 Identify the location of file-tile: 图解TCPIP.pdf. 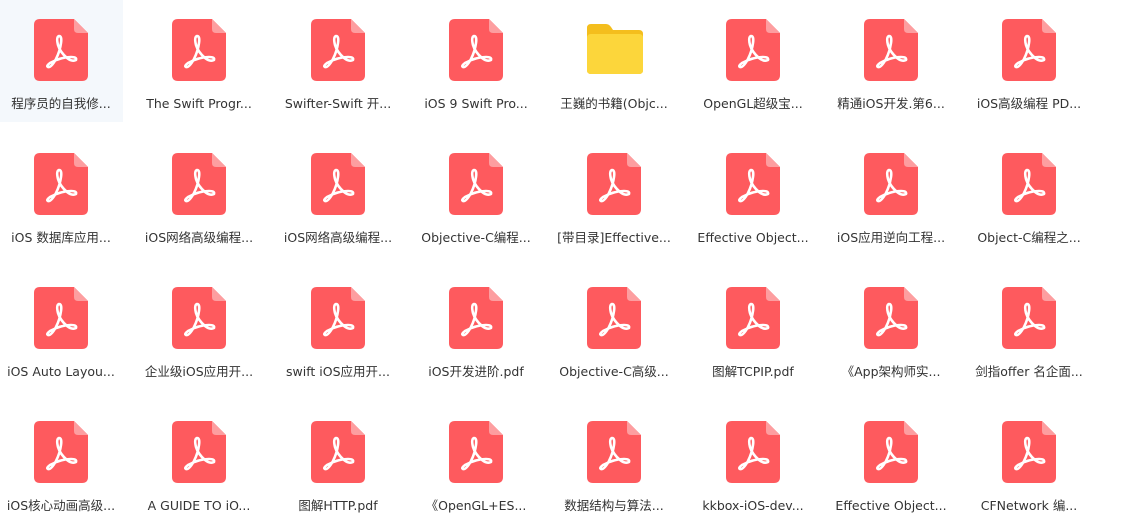
(753, 329).